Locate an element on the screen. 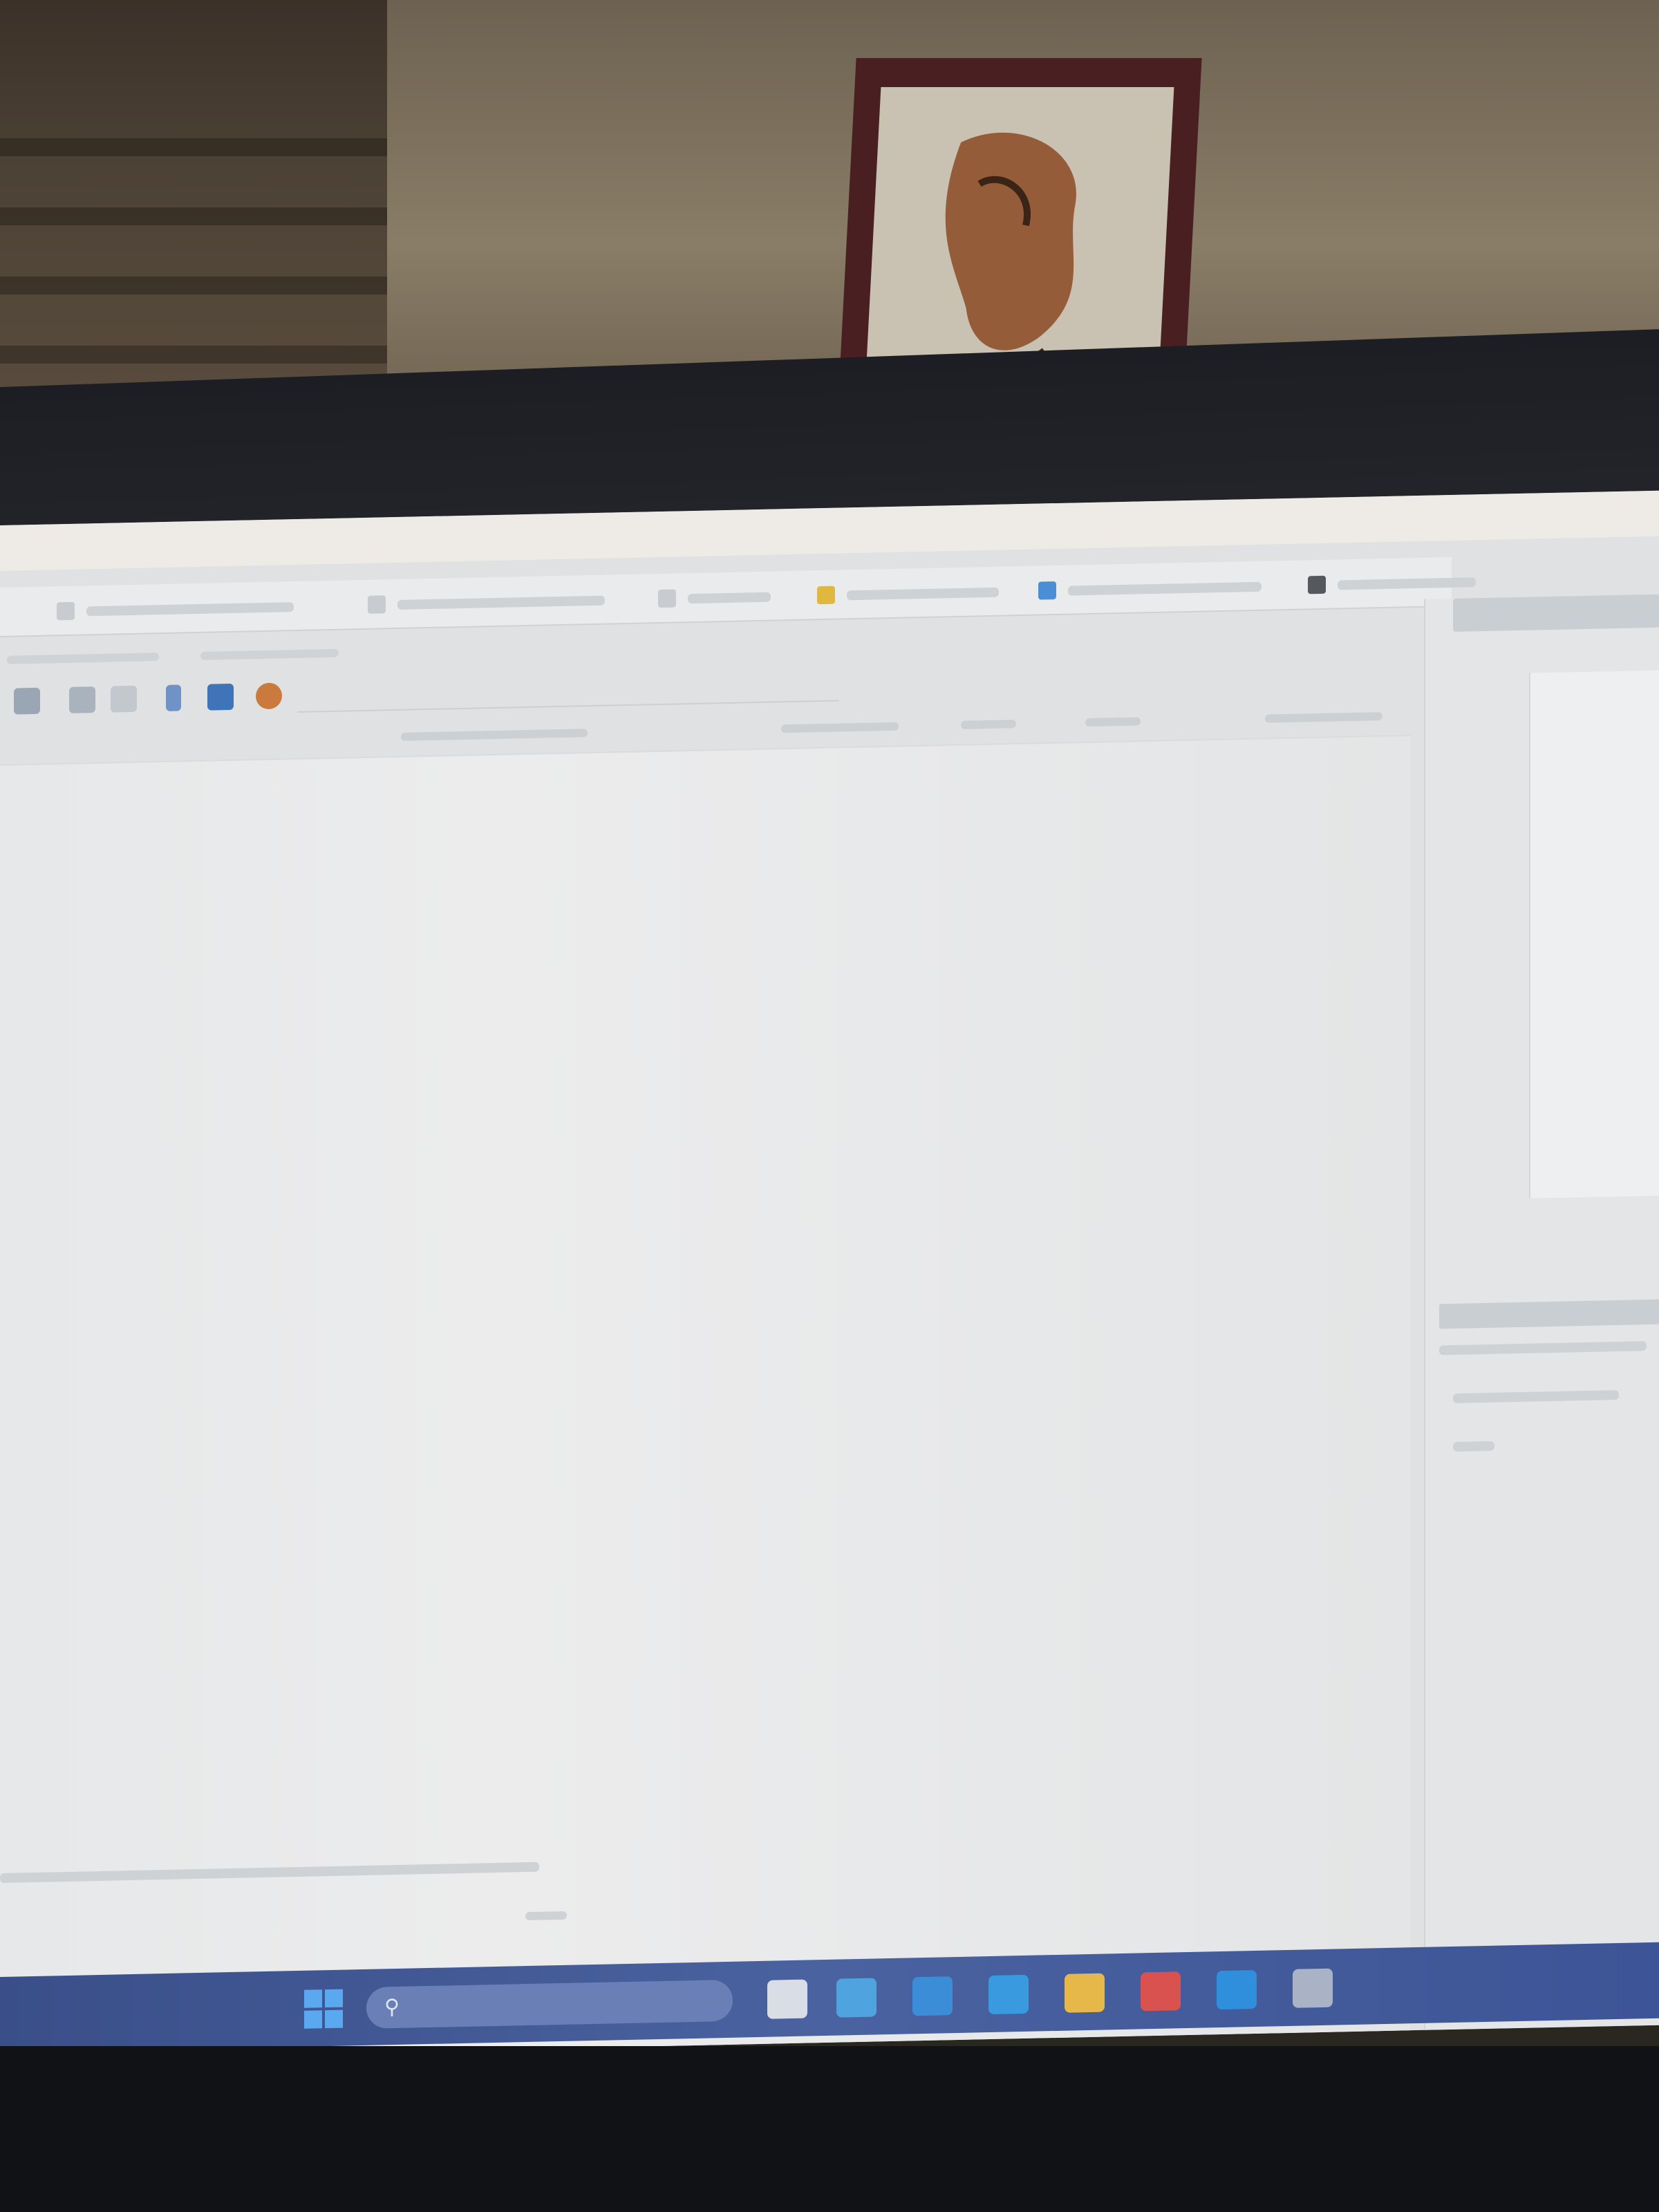 The width and height of the screenshot is (1659, 2212). lock-button is located at coordinates (1392, 582).